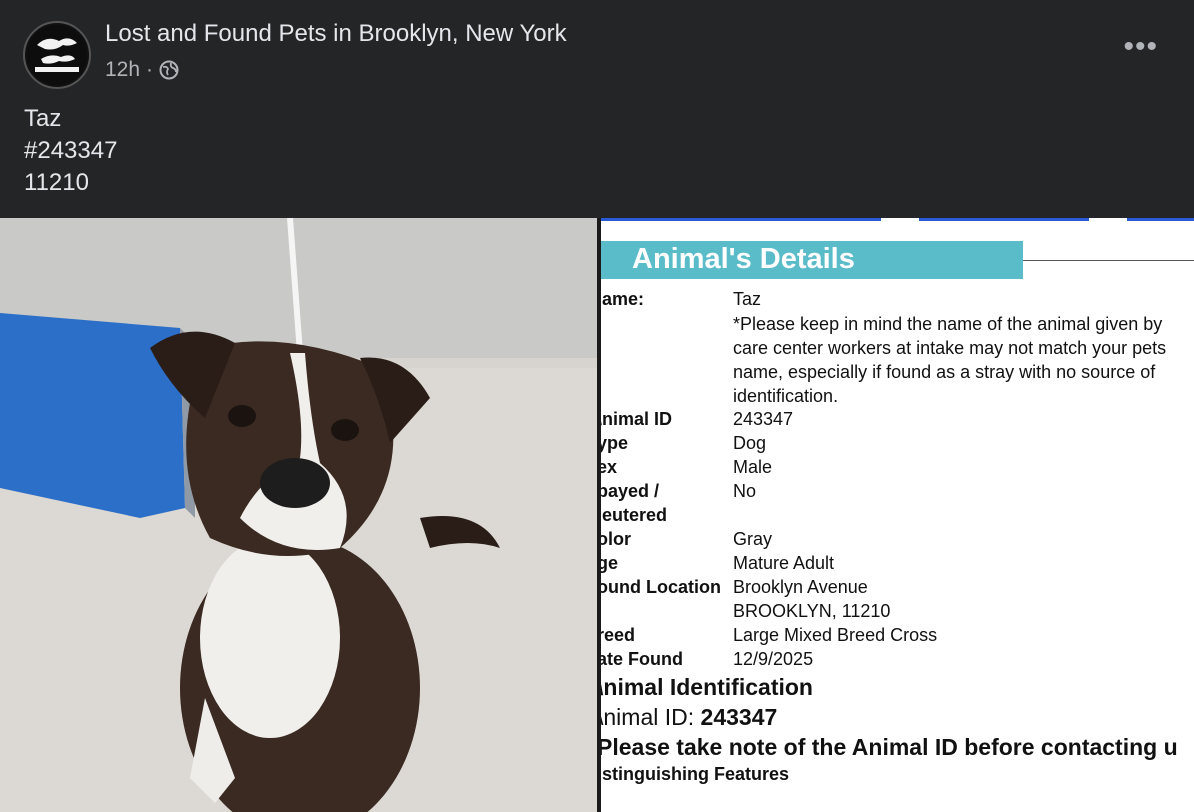 The height and width of the screenshot is (812, 1194). I want to click on field-value: Dog, so click(750, 443).